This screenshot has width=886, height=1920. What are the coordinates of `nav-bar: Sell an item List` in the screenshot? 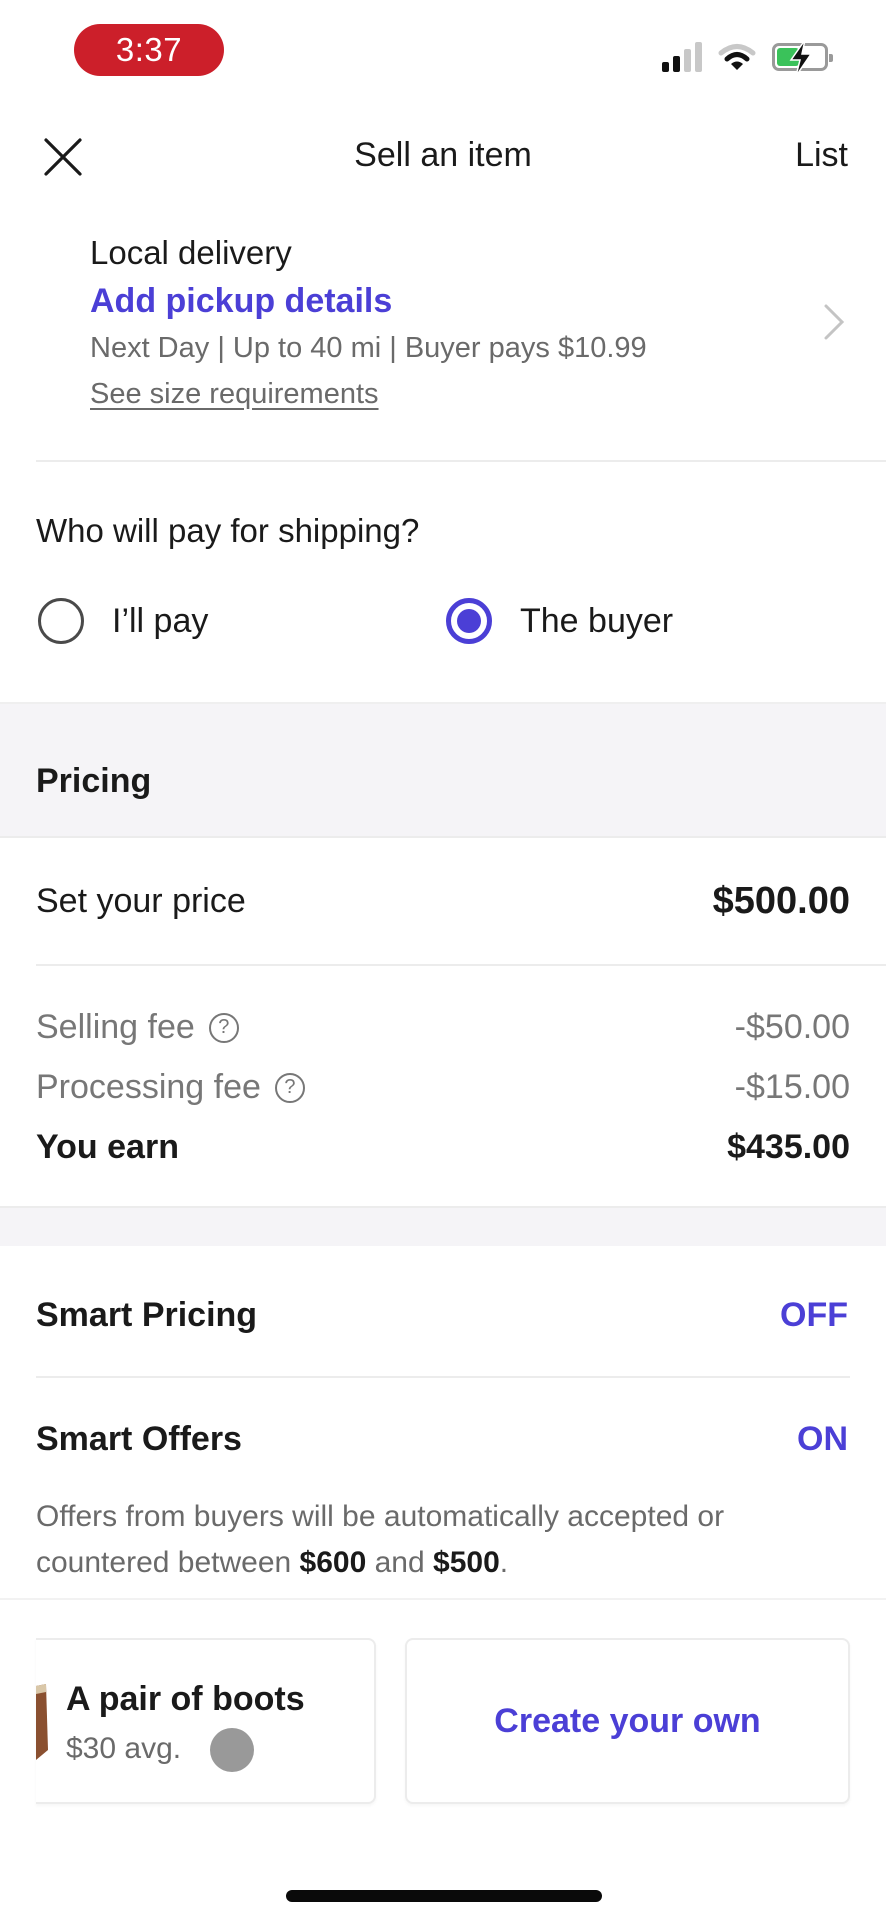 It's located at (443, 157).